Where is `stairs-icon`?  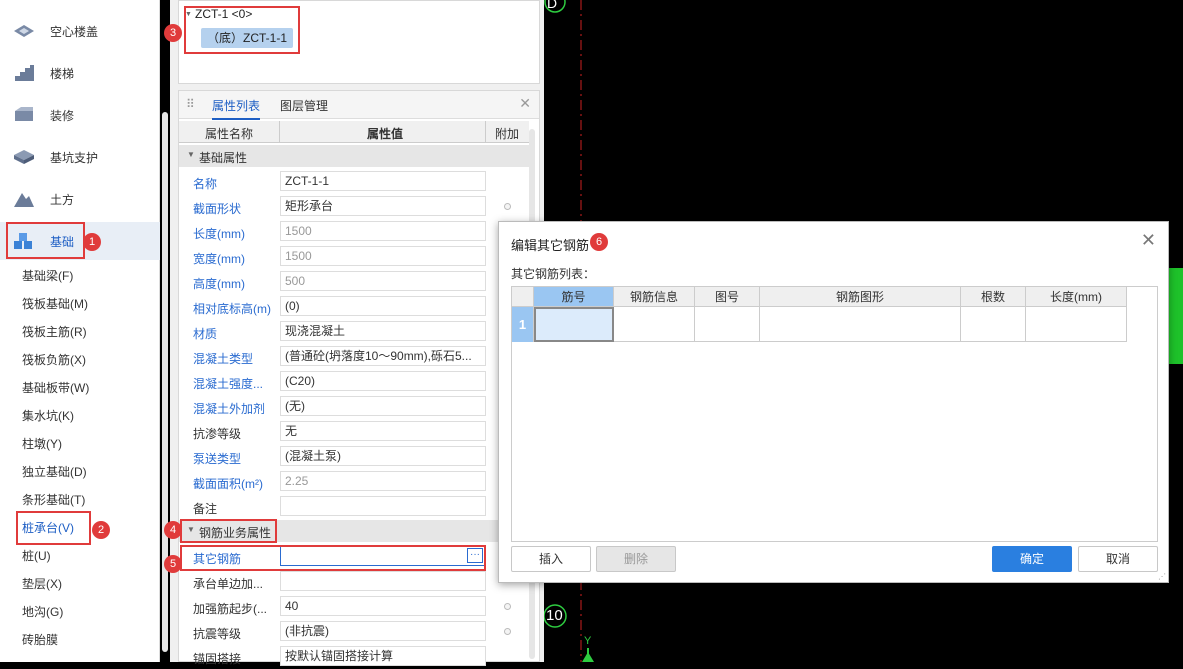 stairs-icon is located at coordinates (24, 73).